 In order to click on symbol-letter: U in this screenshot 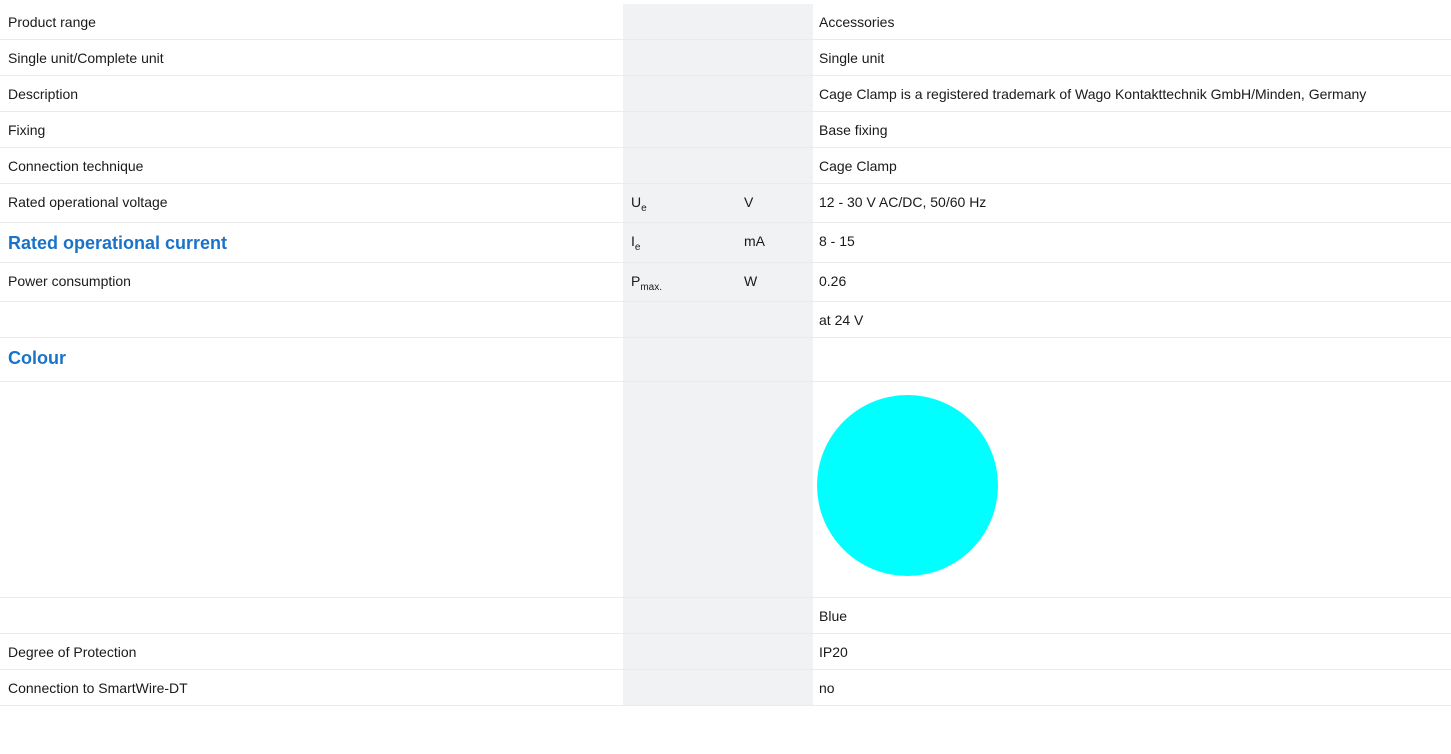, I will do `click(636, 202)`.